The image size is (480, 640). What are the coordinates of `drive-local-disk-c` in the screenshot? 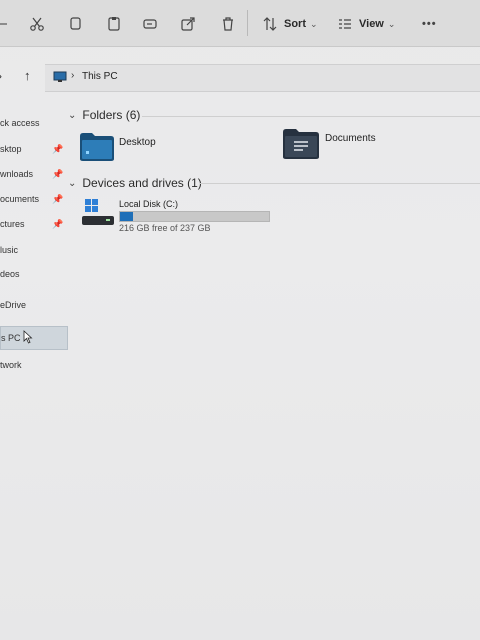 It's located at (98, 215).